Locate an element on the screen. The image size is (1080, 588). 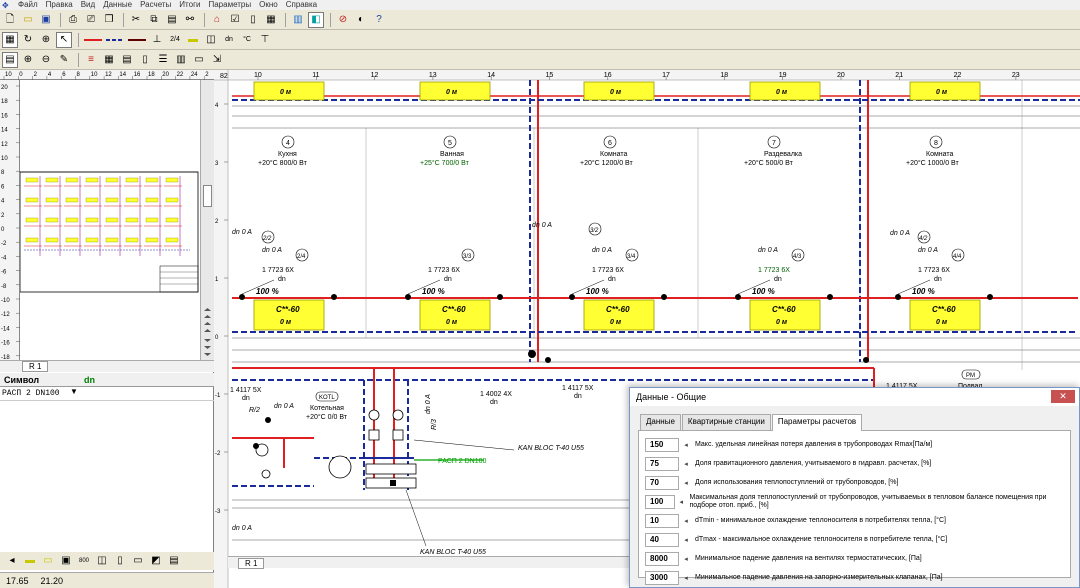
building-icon: ▥ is located at coordinates (298, 20).